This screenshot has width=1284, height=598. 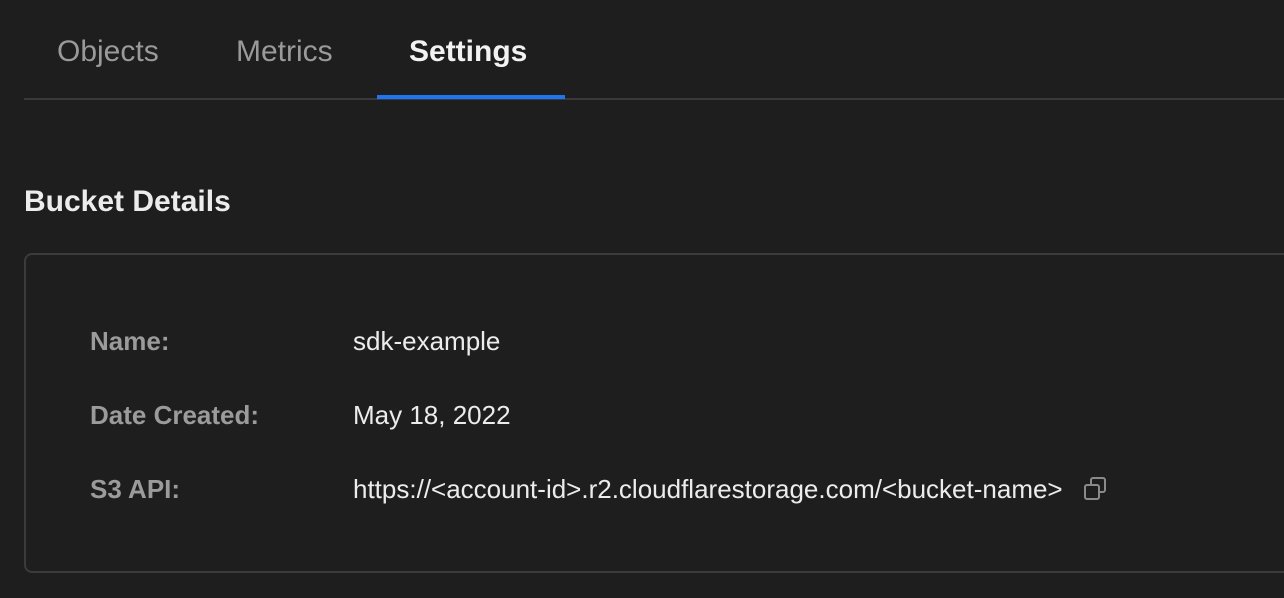 I want to click on section-title: Bucket Details, so click(x=127, y=201).